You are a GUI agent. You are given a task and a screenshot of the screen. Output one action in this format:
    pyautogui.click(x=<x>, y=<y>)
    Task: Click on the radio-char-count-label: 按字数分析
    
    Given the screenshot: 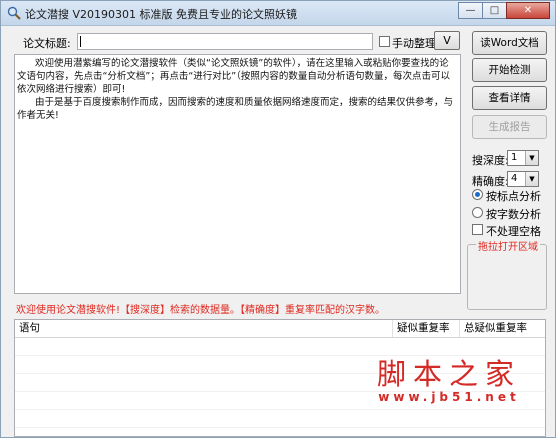 What is the action you would take?
    pyautogui.click(x=513, y=214)
    